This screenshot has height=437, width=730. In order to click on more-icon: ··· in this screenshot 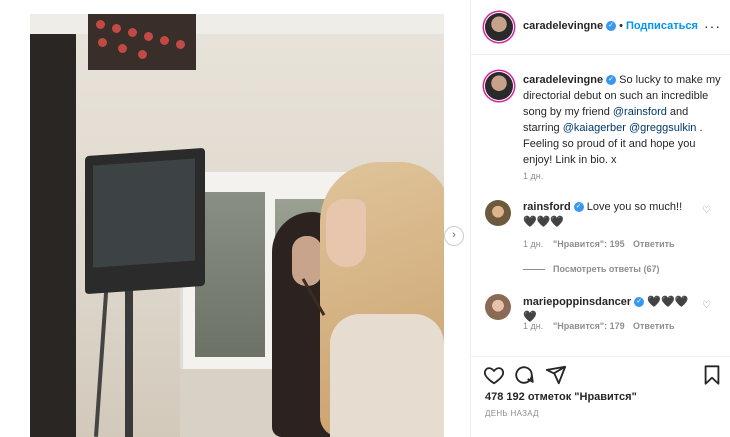, I will do `click(712, 26)`.